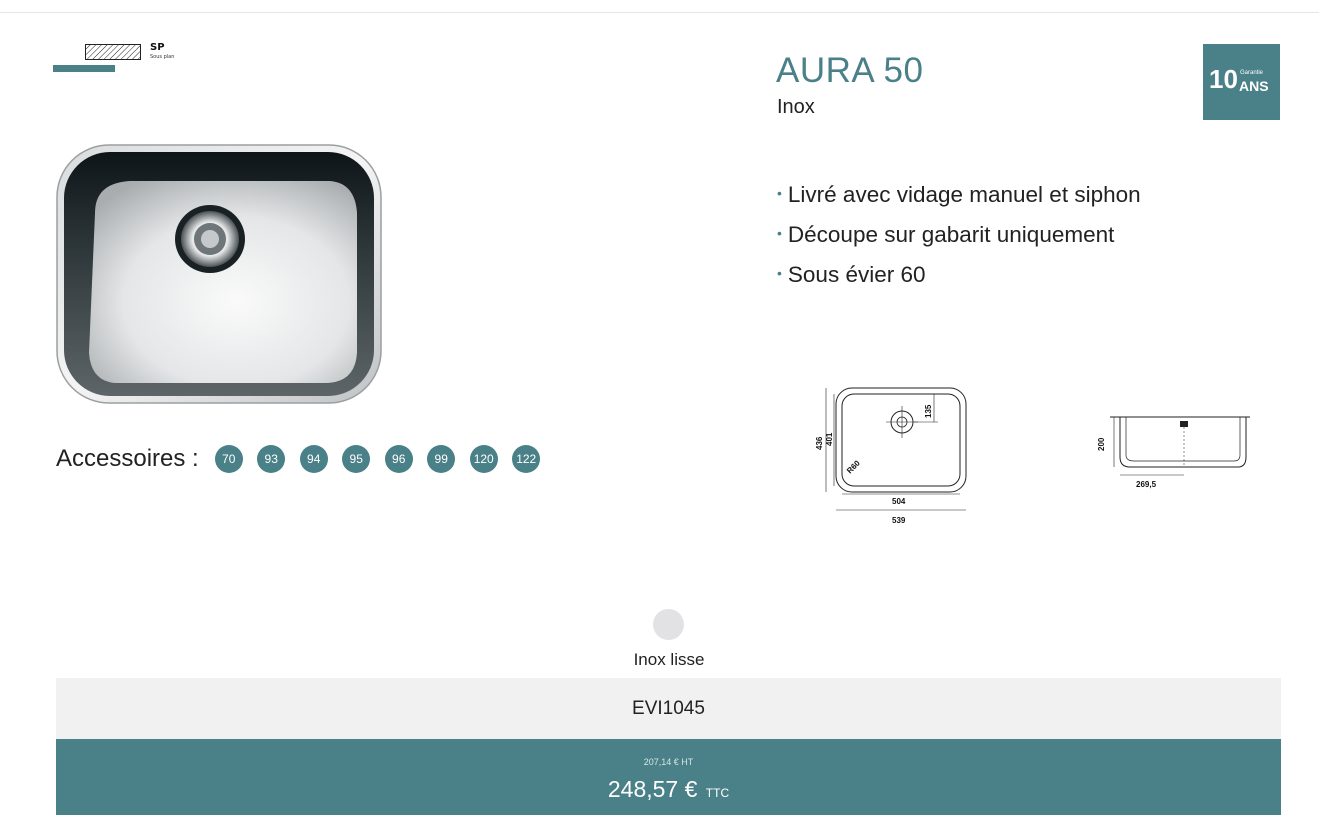 This screenshot has width=1319, height=834. Describe the element at coordinates (668, 624) in the screenshot. I see `finish-swatch` at that location.